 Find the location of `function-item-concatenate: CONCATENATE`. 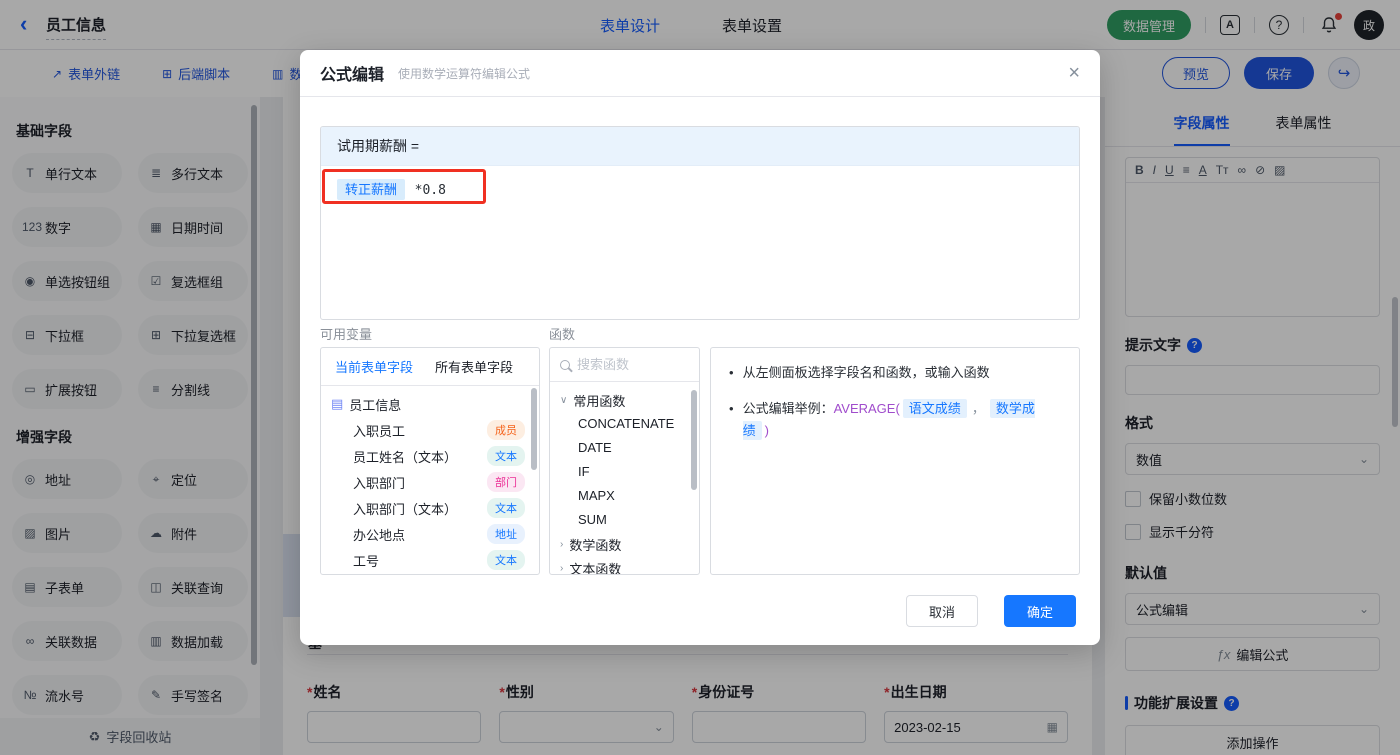

function-item-concatenate: CONCATENATE is located at coordinates (624, 424).